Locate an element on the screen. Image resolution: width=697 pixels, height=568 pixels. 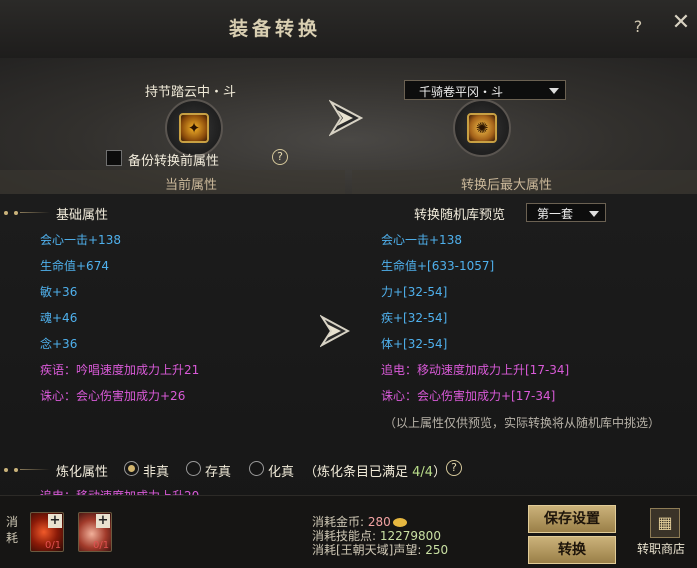
coin-icon is located at coordinates (399, 522).